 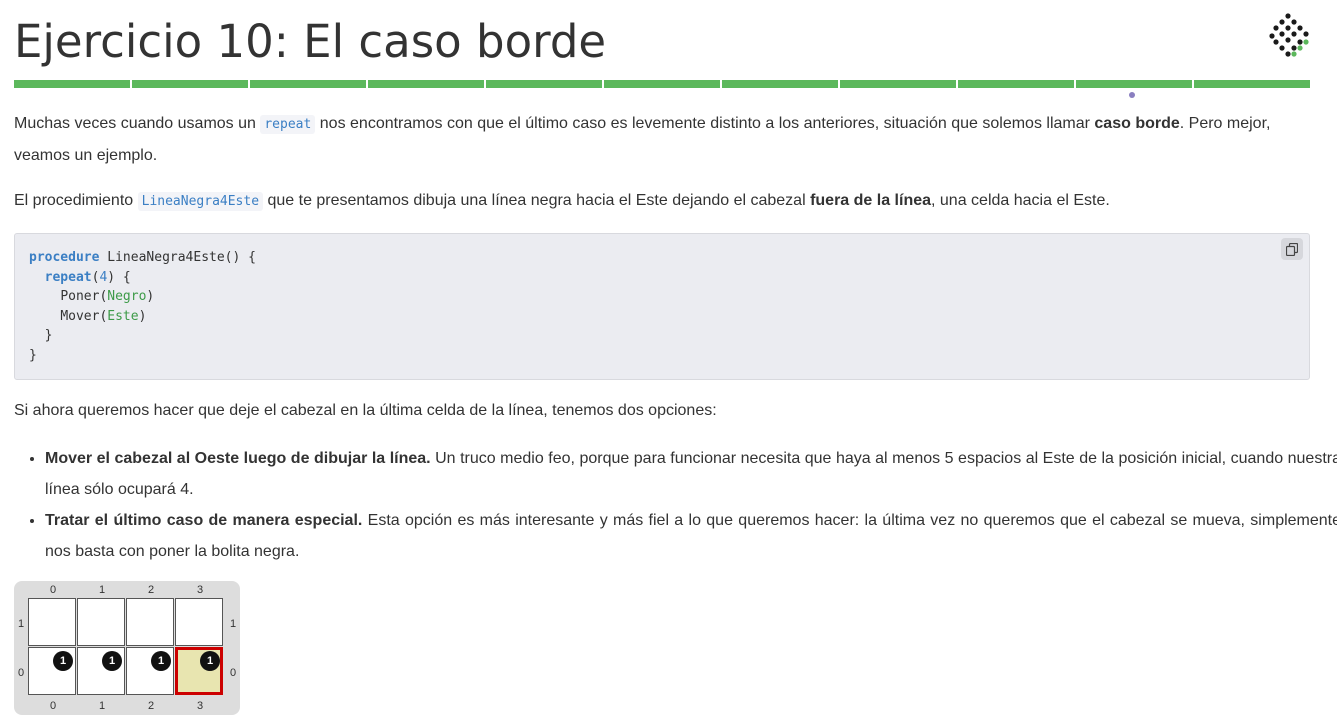 What do you see at coordinates (1132, 95) in the screenshot?
I see `current-exercise-indicator` at bounding box center [1132, 95].